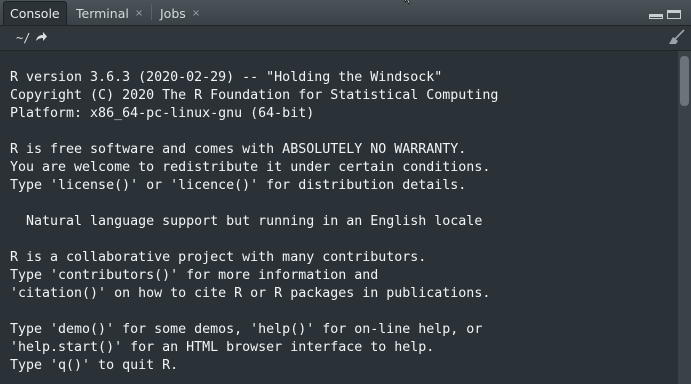  I want to click on working-directory-path: ~/, so click(23, 38).